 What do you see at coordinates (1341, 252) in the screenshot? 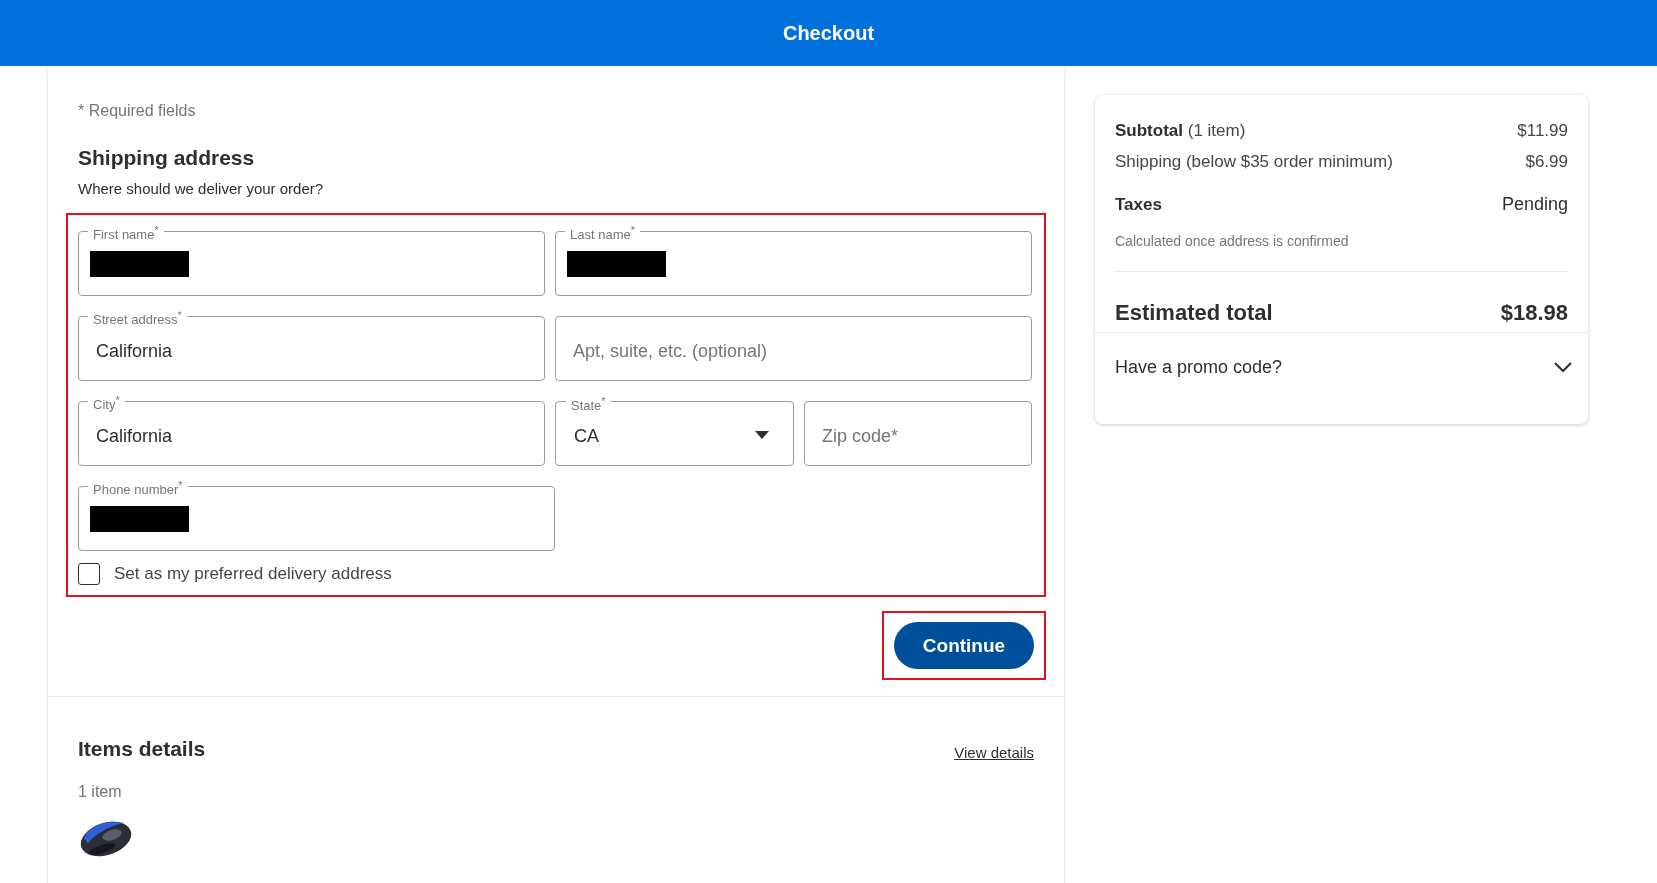
I see `taxes-note: Calculated once address is confirmed` at bounding box center [1341, 252].